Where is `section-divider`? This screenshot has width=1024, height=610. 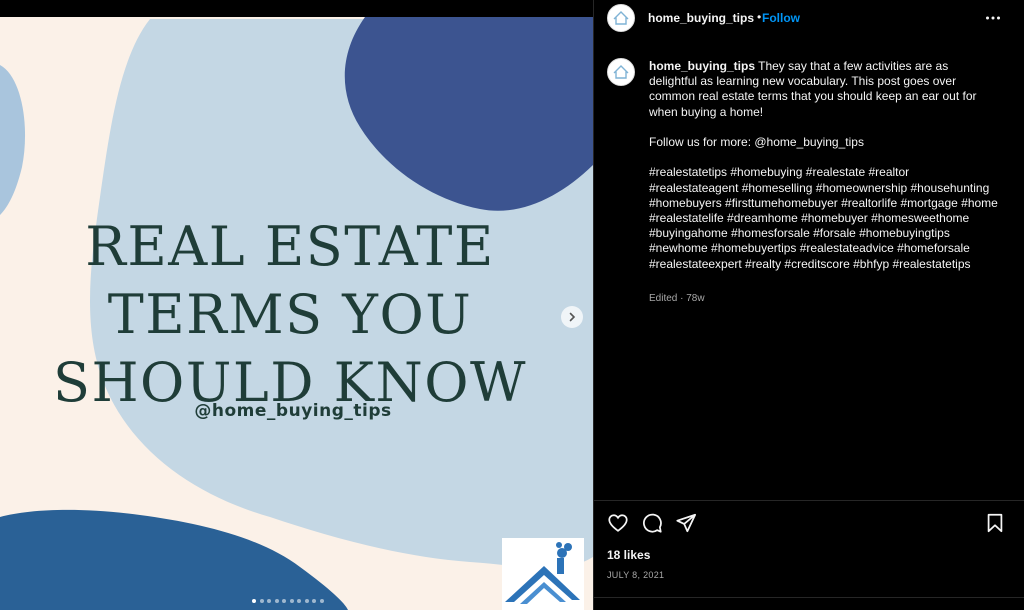 section-divider is located at coordinates (809, 500).